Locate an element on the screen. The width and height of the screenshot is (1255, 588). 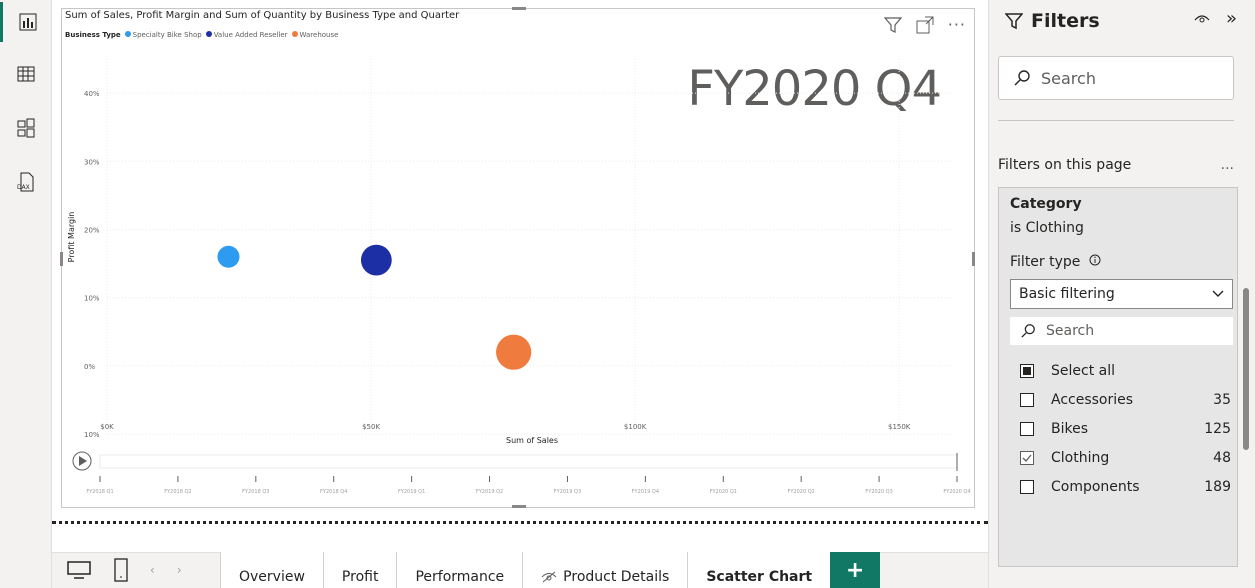
filter-icon is located at coordinates (1014, 21).